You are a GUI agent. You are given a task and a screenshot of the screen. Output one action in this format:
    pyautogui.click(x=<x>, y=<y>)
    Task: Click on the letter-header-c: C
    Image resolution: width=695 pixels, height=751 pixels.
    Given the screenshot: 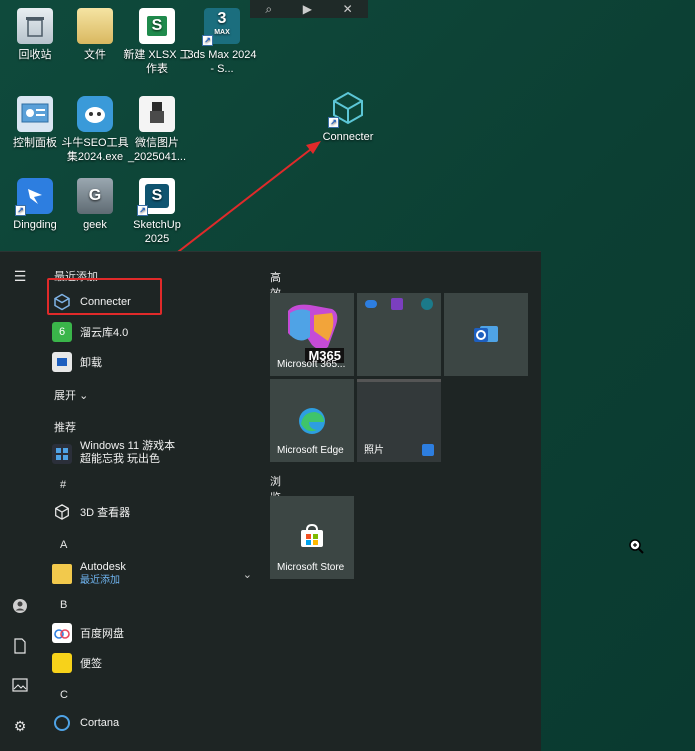 What is the action you would take?
    pyautogui.click(x=64, y=695)
    